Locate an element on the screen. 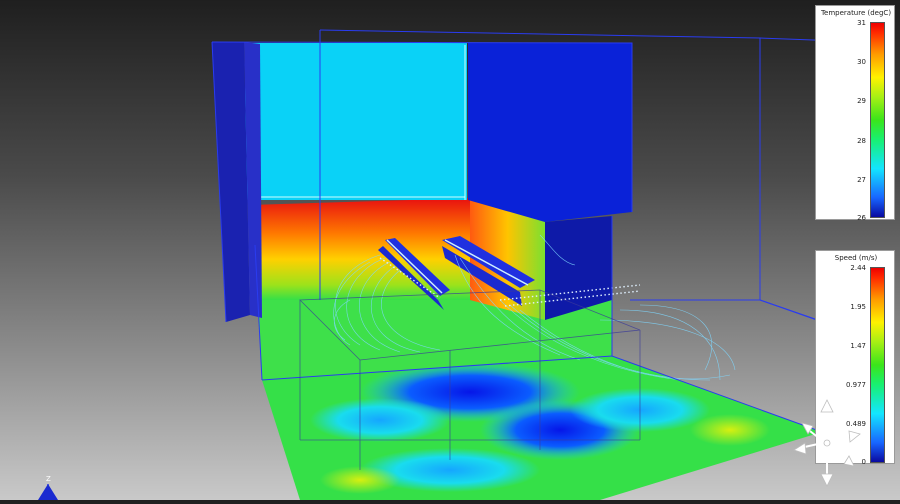  temperature-tick: 31 is located at coordinates (861, 23).